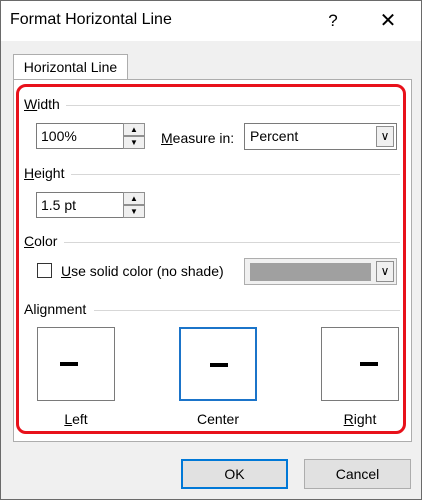  Describe the element at coordinates (211, 21) in the screenshot. I see `title-bar: Format Horizontal Line ? ✕` at that location.